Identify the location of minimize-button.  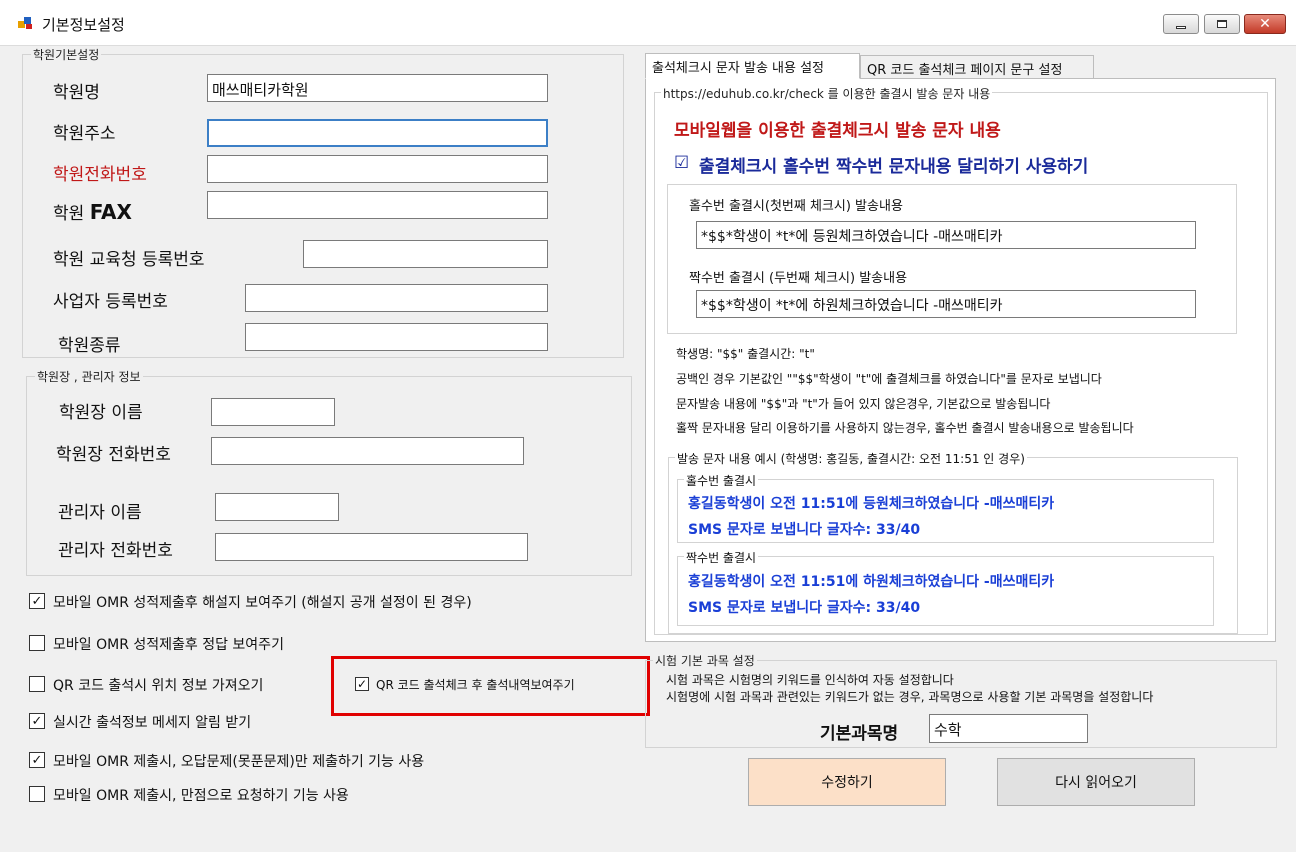
(1181, 24).